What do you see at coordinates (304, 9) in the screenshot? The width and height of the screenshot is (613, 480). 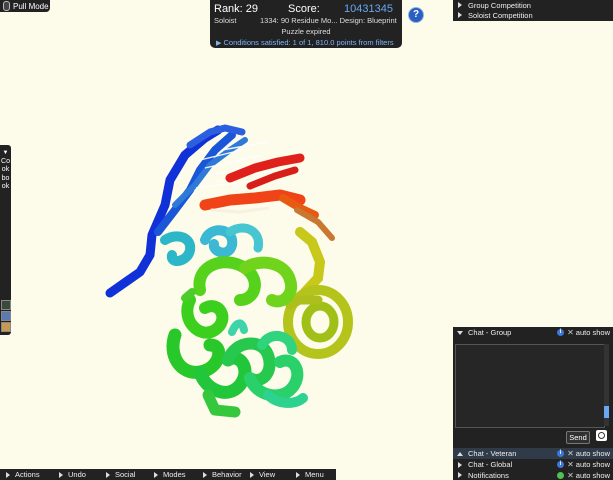 I see `score-label: Score:` at bounding box center [304, 9].